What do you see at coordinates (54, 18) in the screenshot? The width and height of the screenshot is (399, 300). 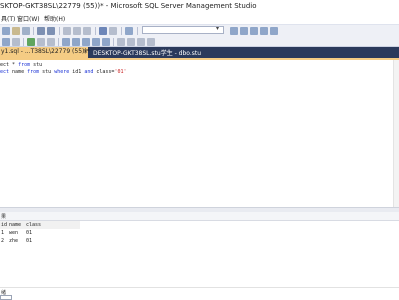 I see `menu-help: 帮助(H)` at bounding box center [54, 18].